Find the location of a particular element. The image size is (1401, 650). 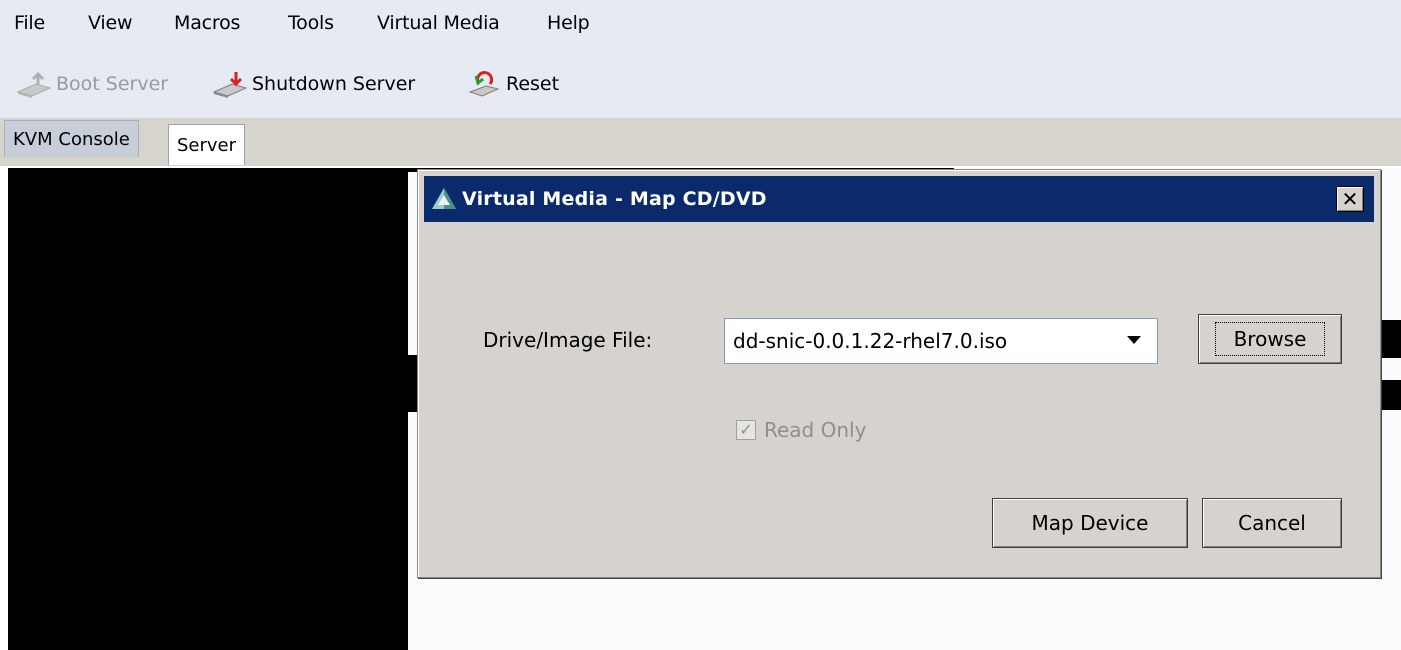

tab-server: Server is located at coordinates (207, 144).